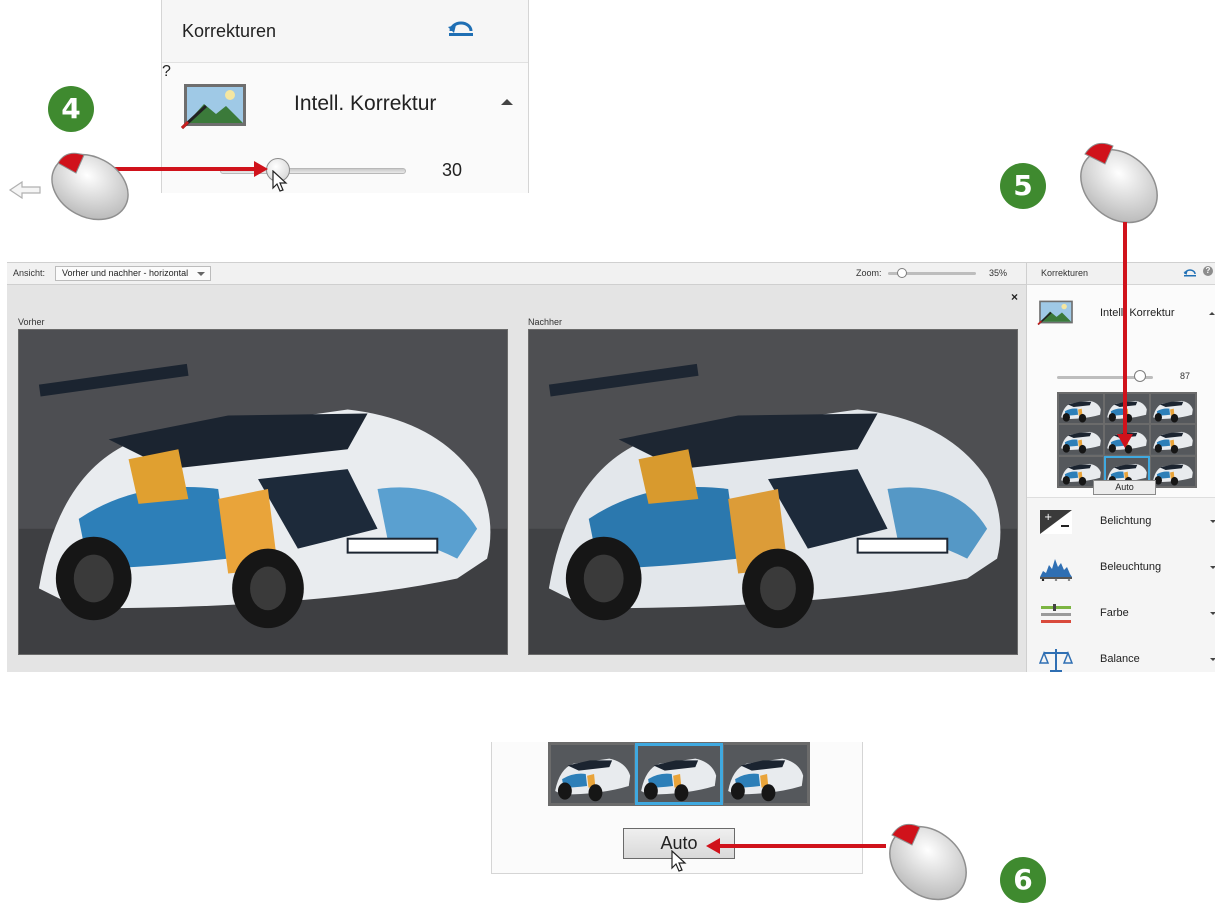 The width and height of the screenshot is (1215, 909). I want to click on color-icon, so click(1056, 613).